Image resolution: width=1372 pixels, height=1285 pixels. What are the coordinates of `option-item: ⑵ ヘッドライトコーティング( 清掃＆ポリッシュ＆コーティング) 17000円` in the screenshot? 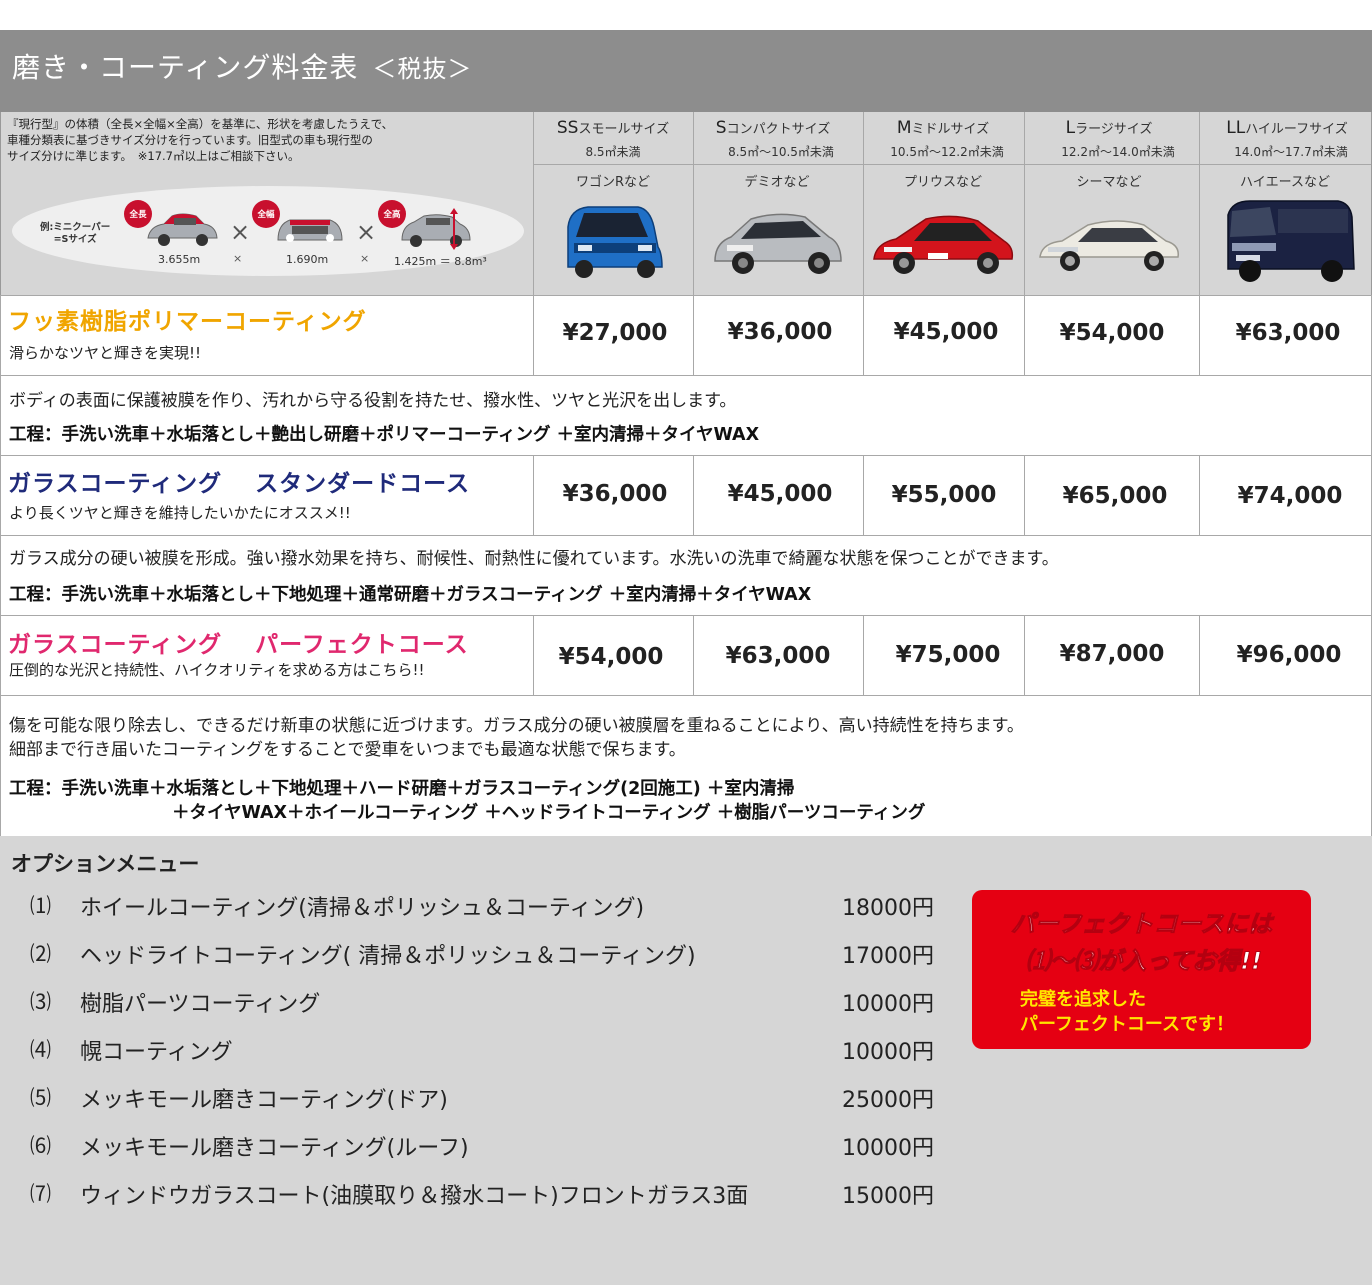 It's located at (470, 953).